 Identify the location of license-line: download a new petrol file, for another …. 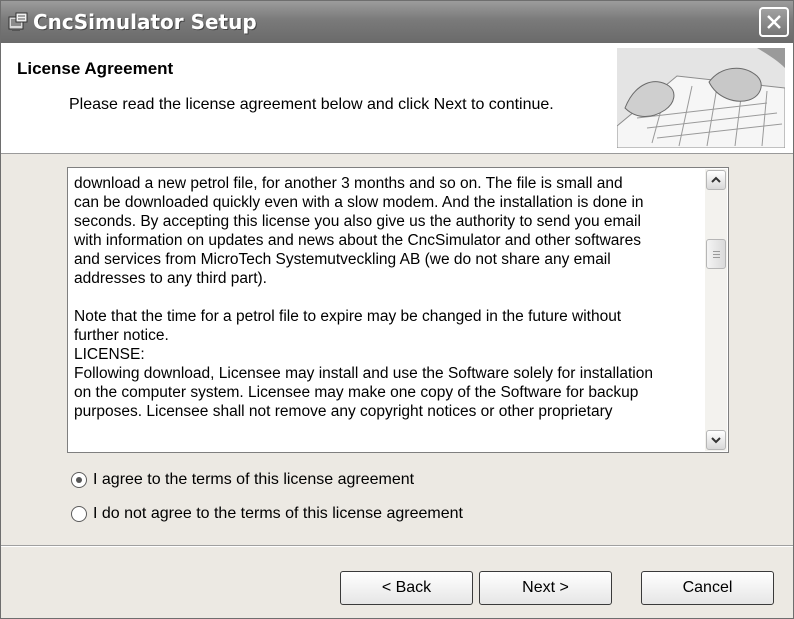
(348, 183).